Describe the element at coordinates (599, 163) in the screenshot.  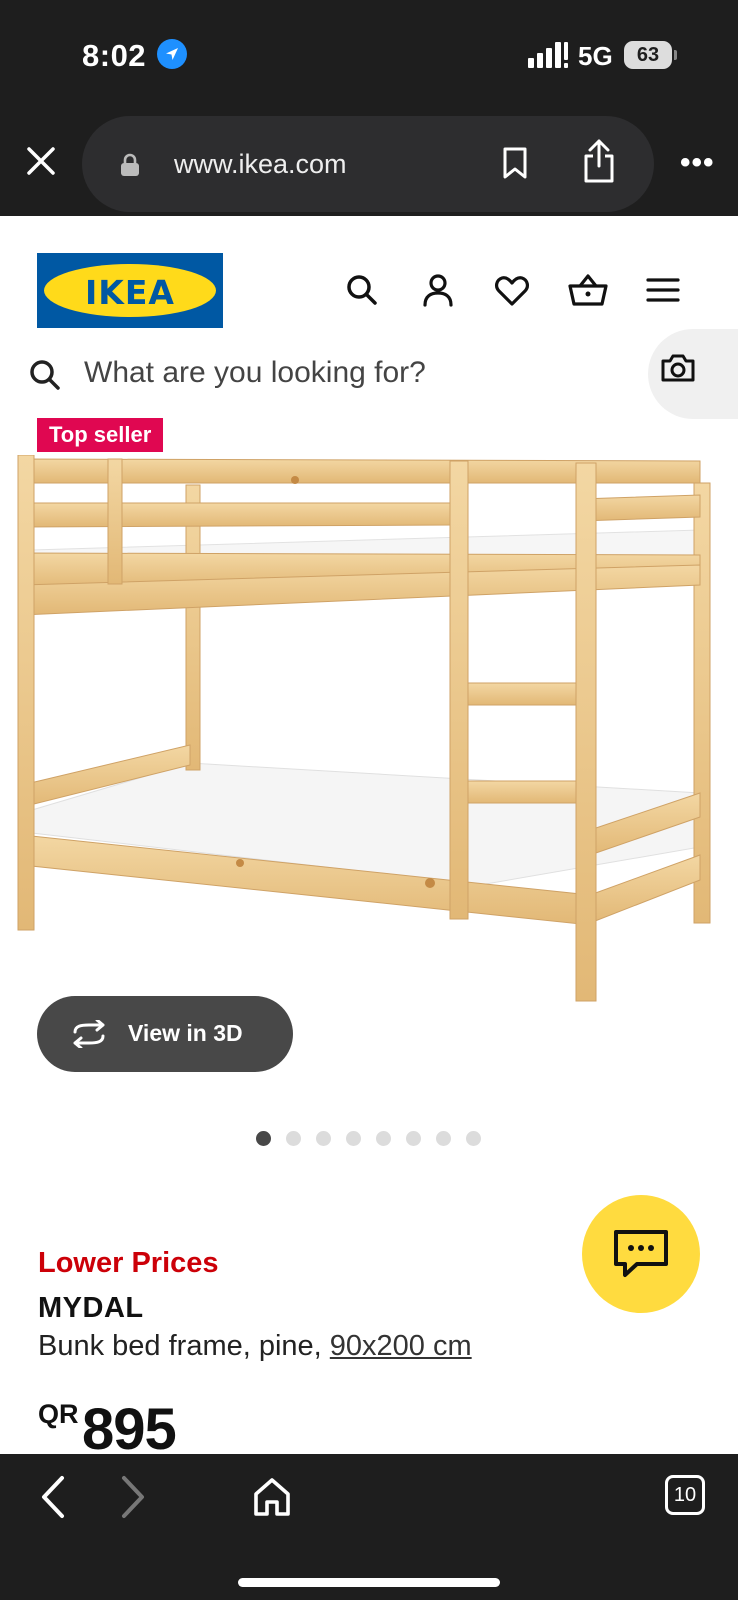
I see `share-icon` at that location.